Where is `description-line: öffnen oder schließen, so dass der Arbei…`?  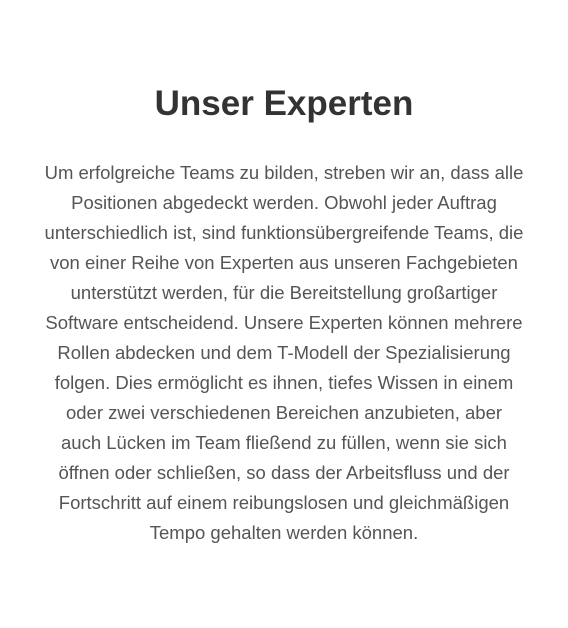 description-line: öffnen oder schließen, so dass der Arbei… is located at coordinates (284, 472).